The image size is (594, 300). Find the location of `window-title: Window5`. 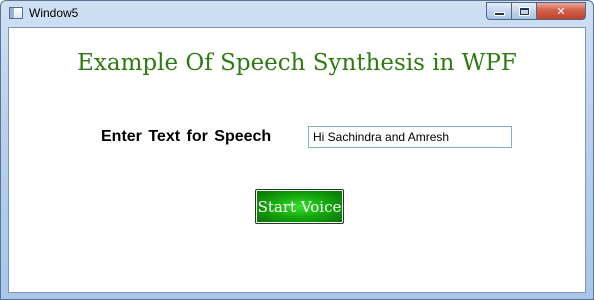

window-title: Window5 is located at coordinates (54, 13).